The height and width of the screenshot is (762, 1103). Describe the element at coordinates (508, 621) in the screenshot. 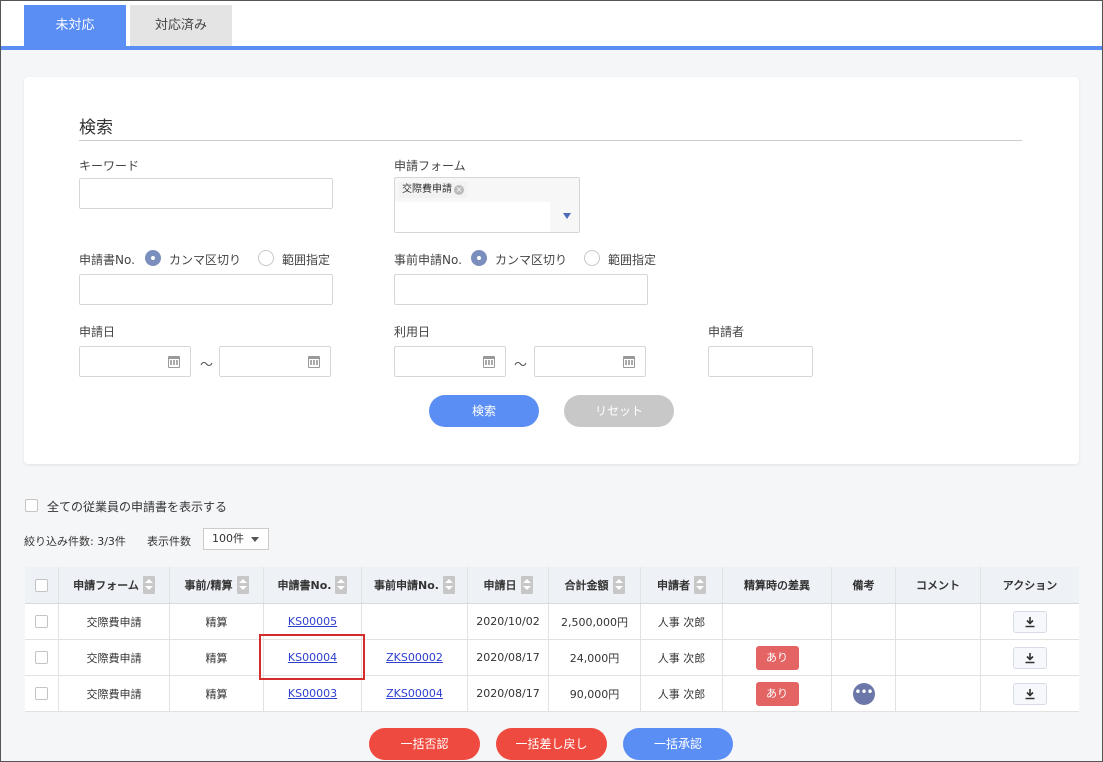

I see `cell-date: 2020/10/02` at that location.